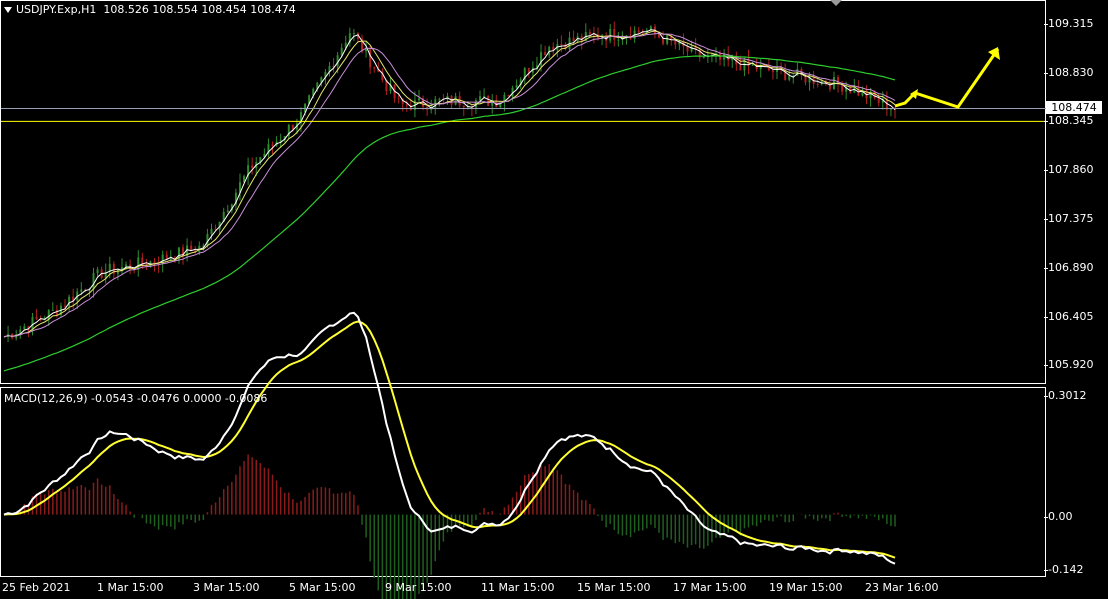  Describe the element at coordinates (947, 78) in the screenshot. I see `forecast-arrow-path` at that location.